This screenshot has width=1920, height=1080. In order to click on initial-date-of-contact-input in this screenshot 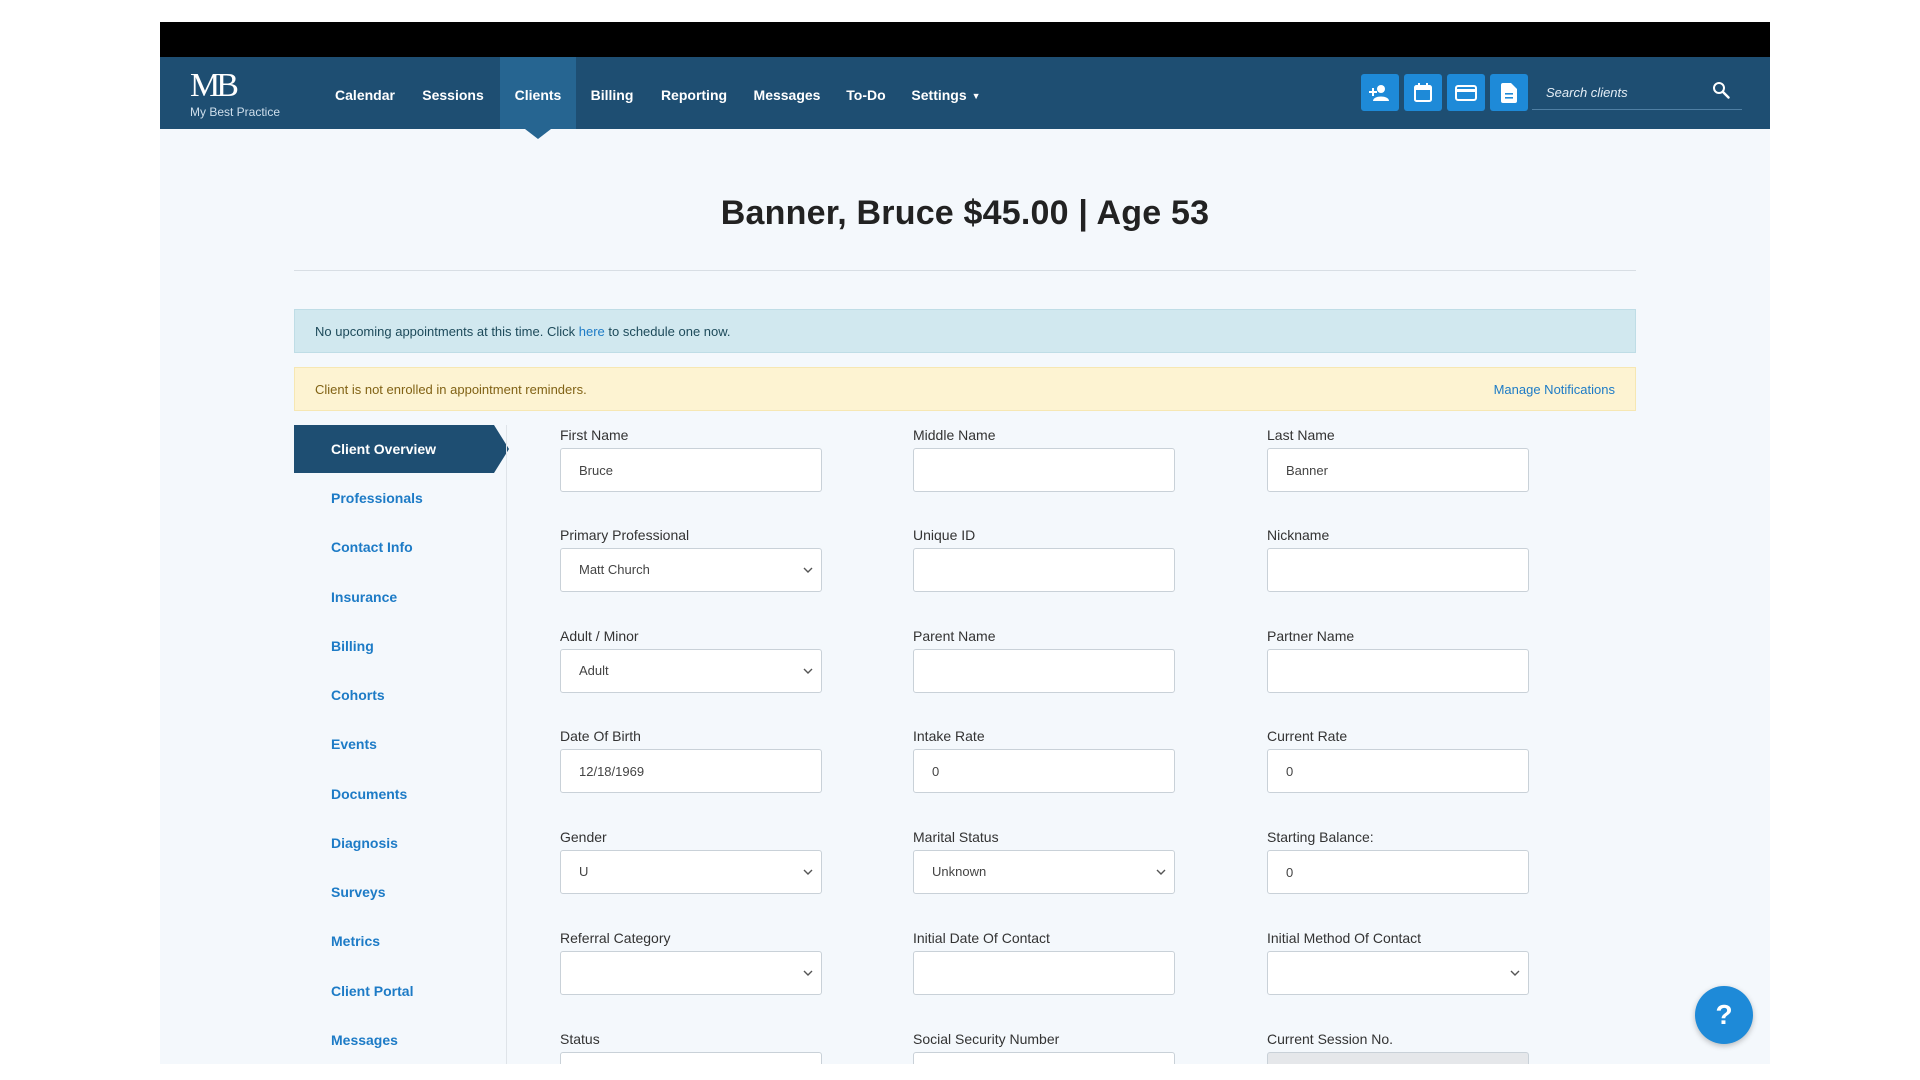, I will do `click(1044, 973)`.